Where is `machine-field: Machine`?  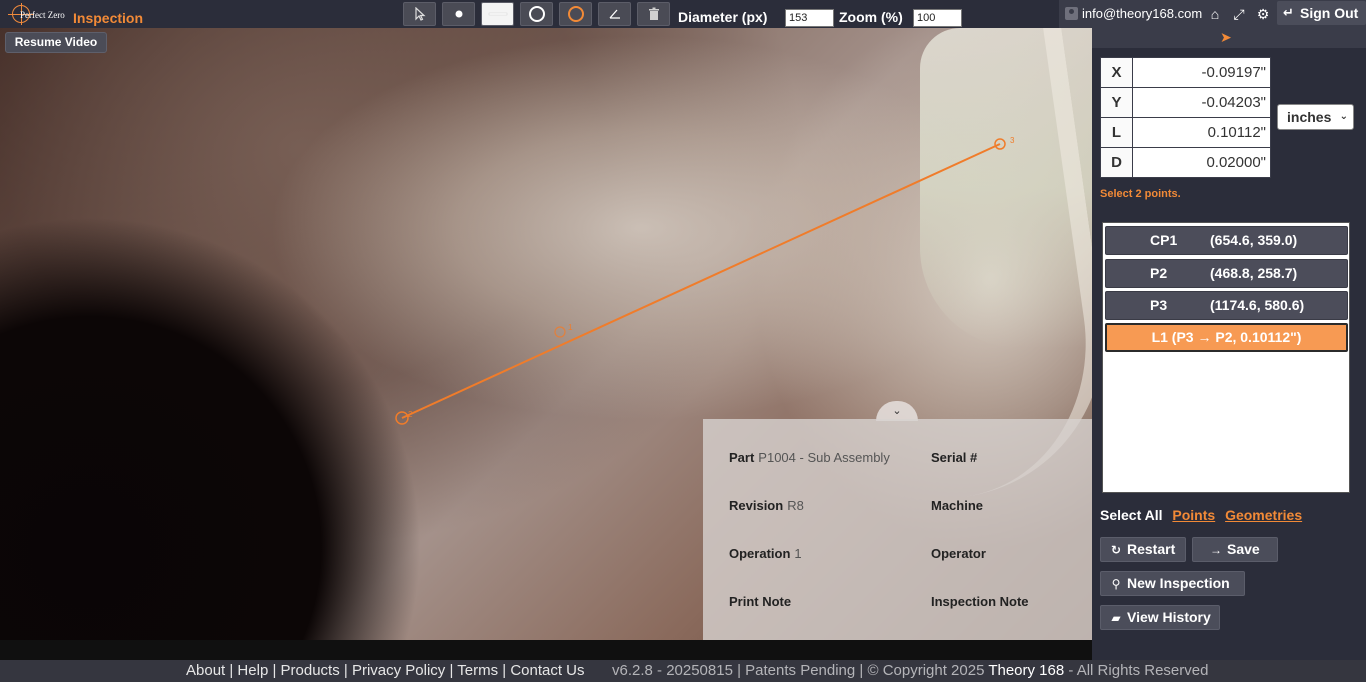 machine-field: Machine is located at coordinates (957, 505).